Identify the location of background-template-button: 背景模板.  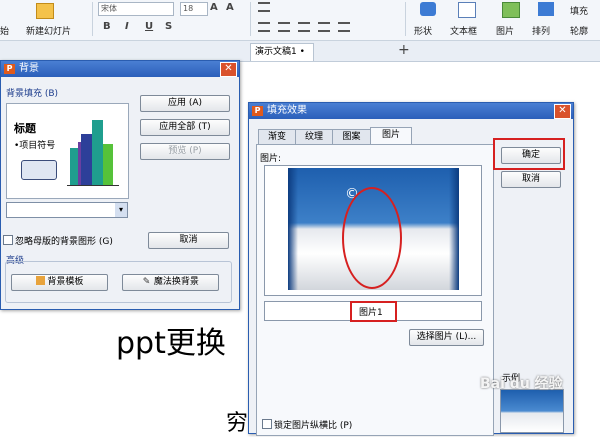
(59, 282).